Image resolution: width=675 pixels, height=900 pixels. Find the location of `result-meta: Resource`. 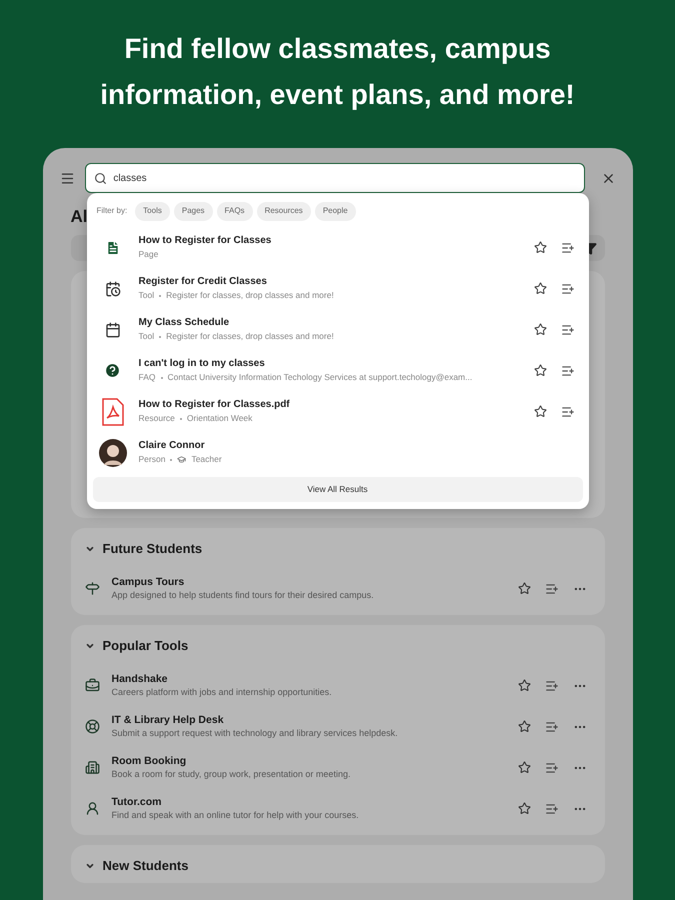

result-meta: Resource is located at coordinates (156, 418).